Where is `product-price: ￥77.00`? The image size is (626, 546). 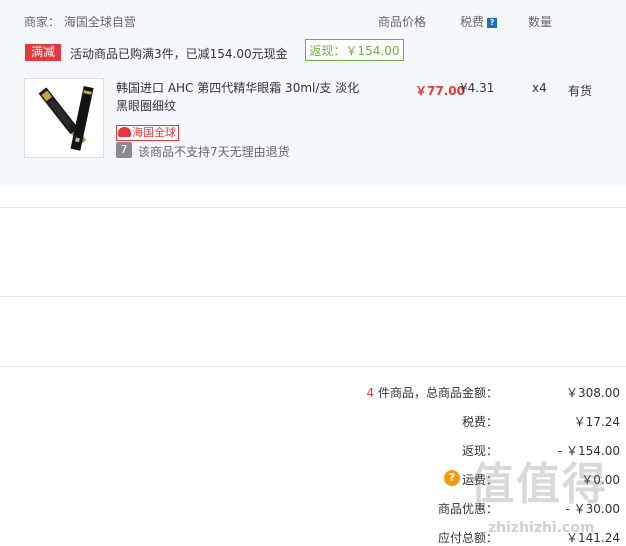
product-price: ￥77.00 is located at coordinates (440, 91).